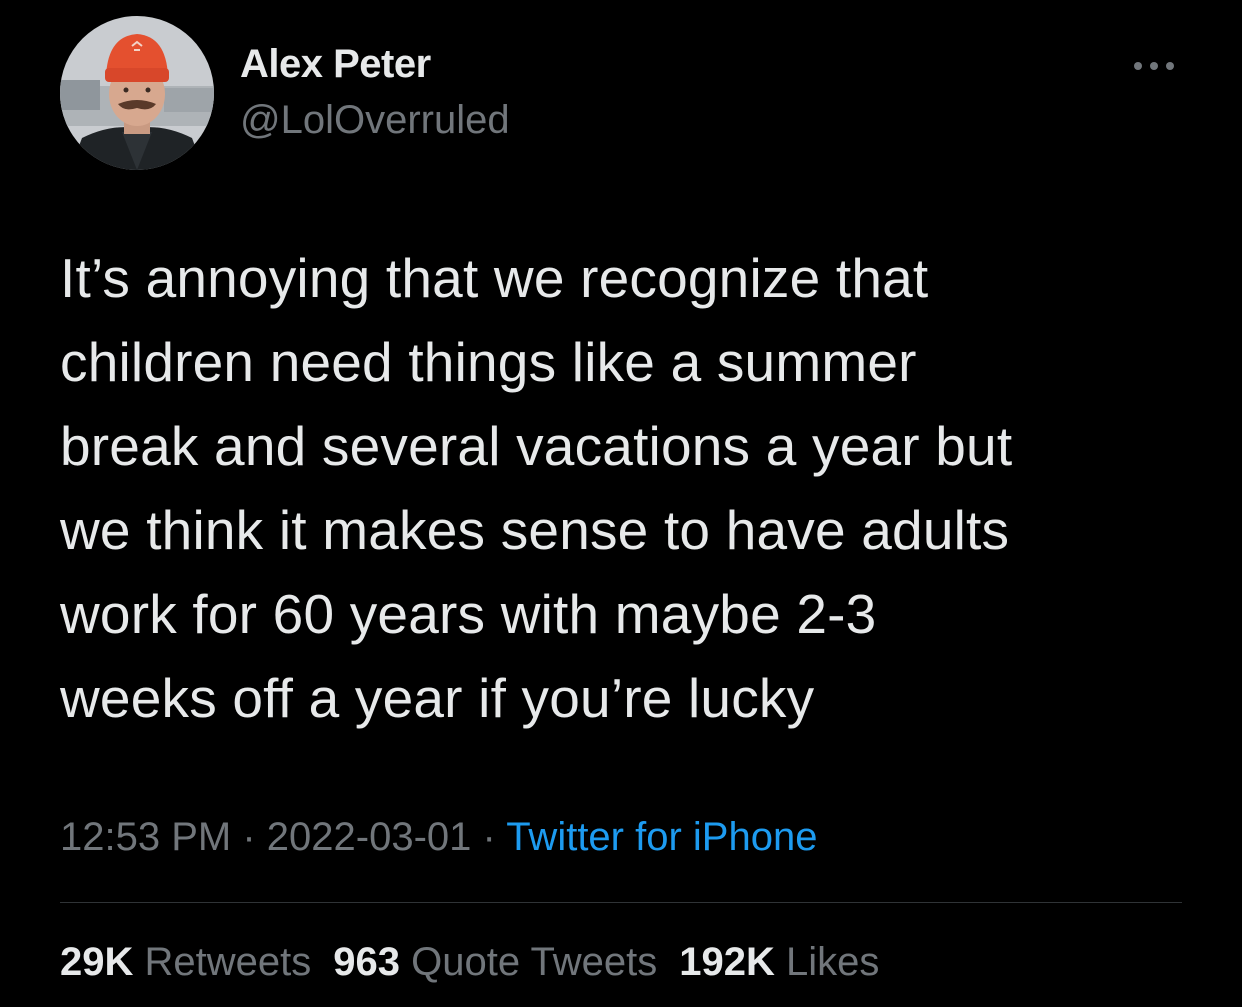 The height and width of the screenshot is (1007, 1242). I want to click on likes-stat: 192K Likes, so click(779, 962).